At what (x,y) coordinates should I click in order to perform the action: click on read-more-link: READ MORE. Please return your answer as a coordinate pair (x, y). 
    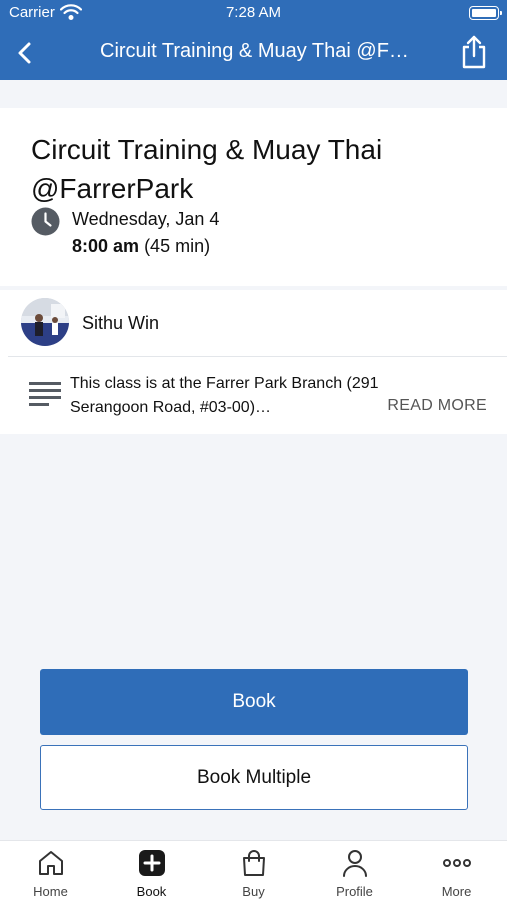
    Looking at the image, I should click on (437, 406).